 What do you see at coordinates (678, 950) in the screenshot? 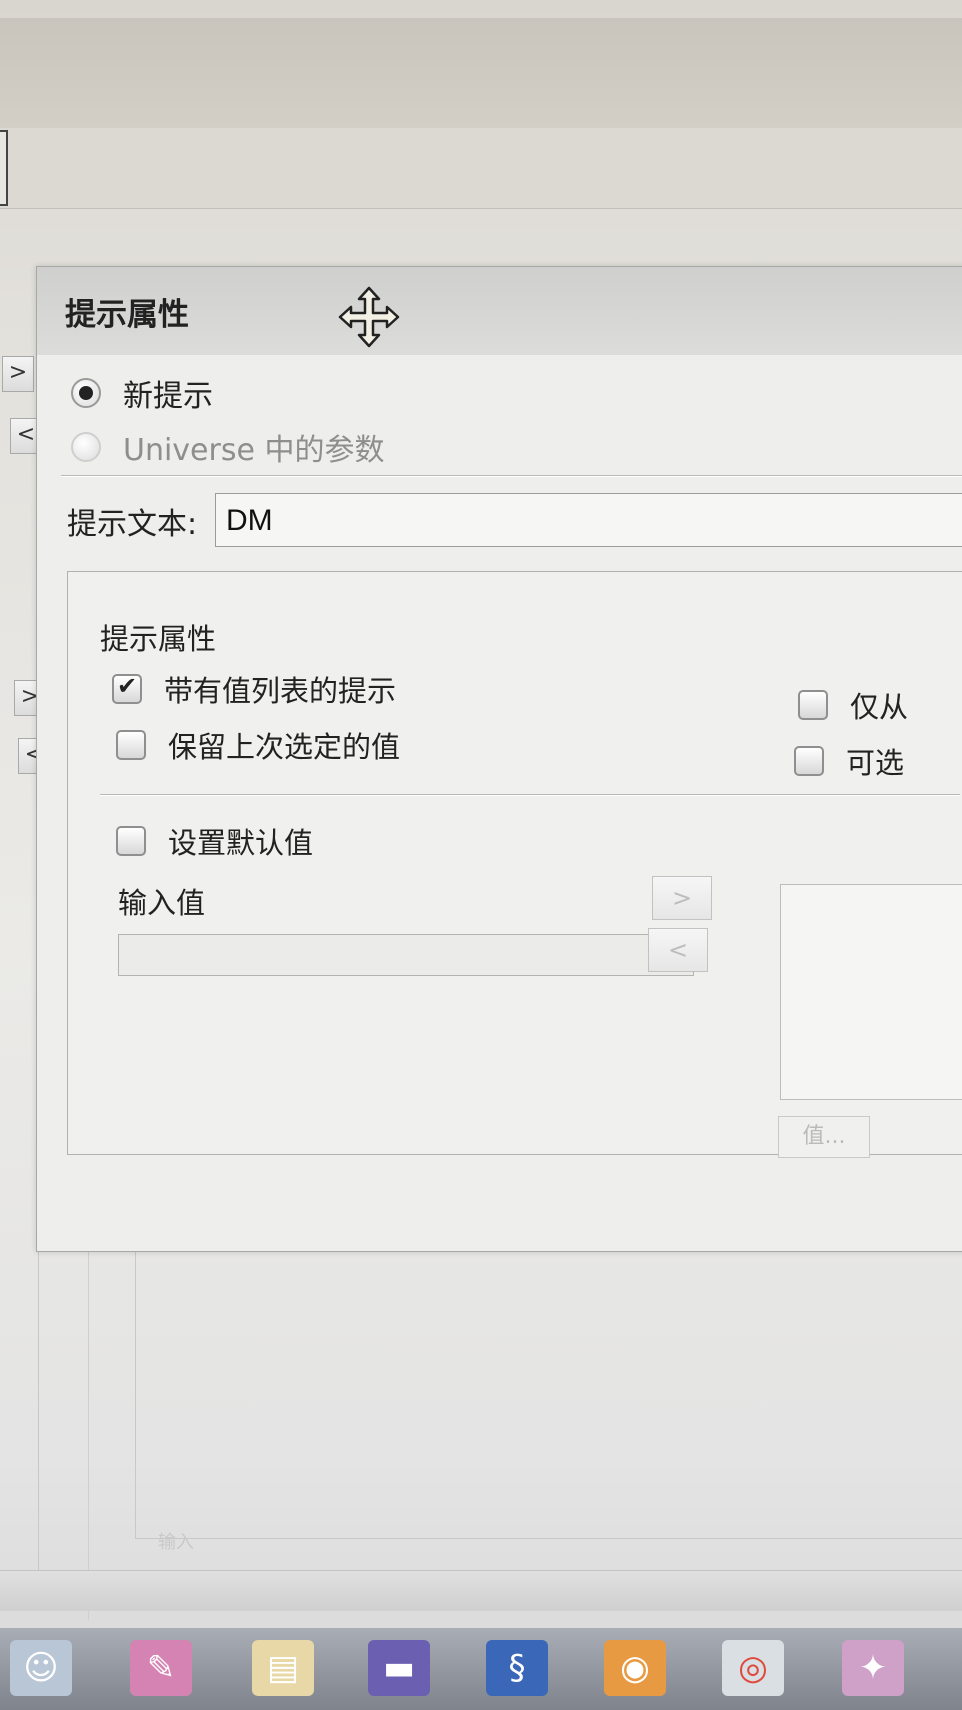
I see `remove-value-button: <` at bounding box center [678, 950].